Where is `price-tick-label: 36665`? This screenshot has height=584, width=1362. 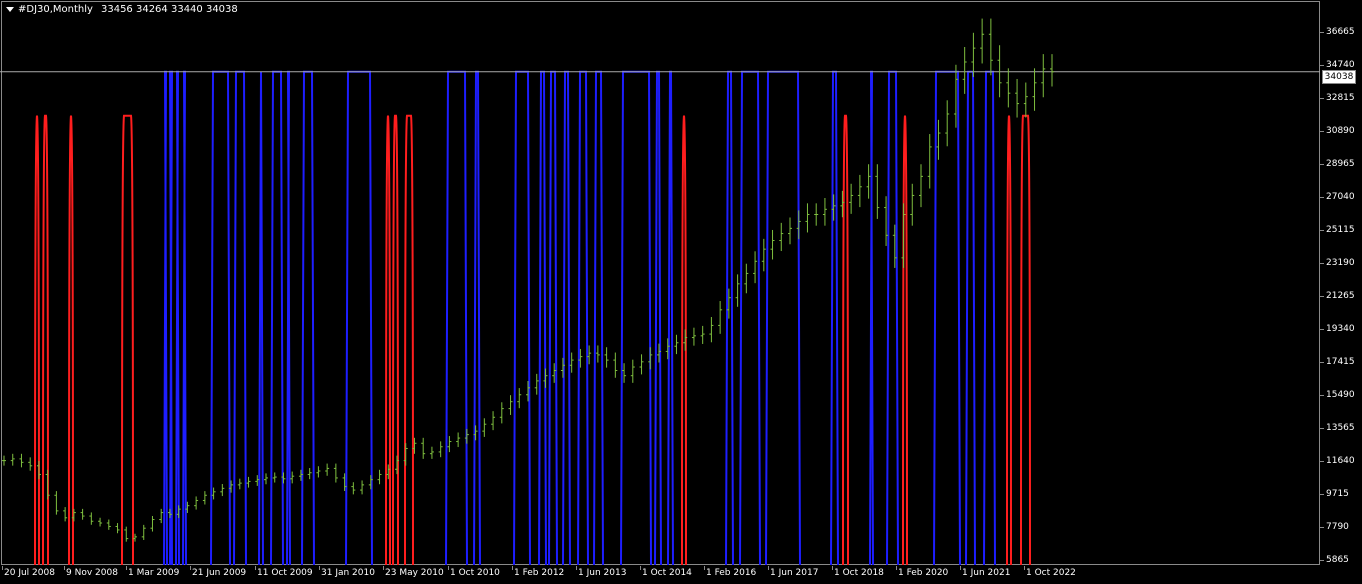 price-tick-label: 36665 is located at coordinates (1340, 32).